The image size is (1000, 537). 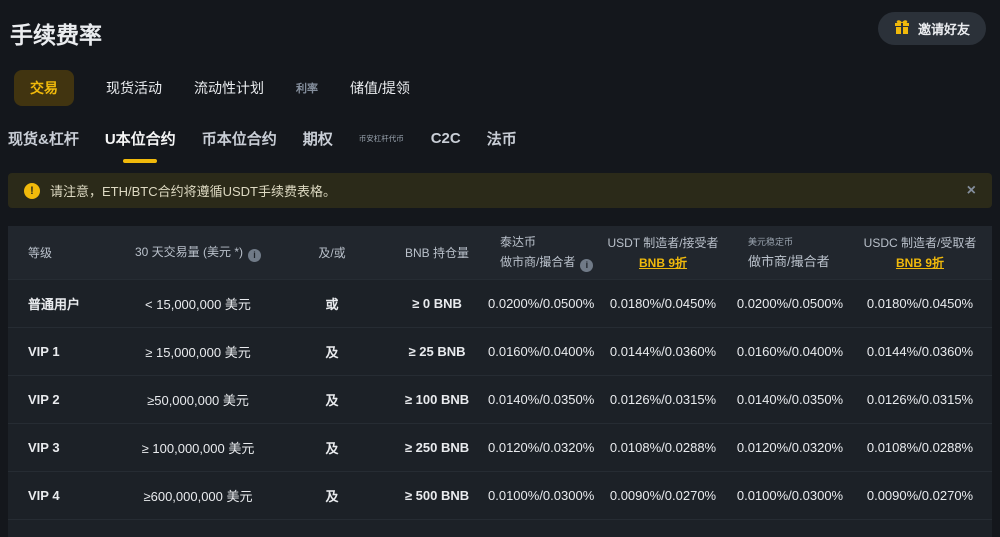 I want to click on level-cell: VIP 1, so click(x=44, y=351).